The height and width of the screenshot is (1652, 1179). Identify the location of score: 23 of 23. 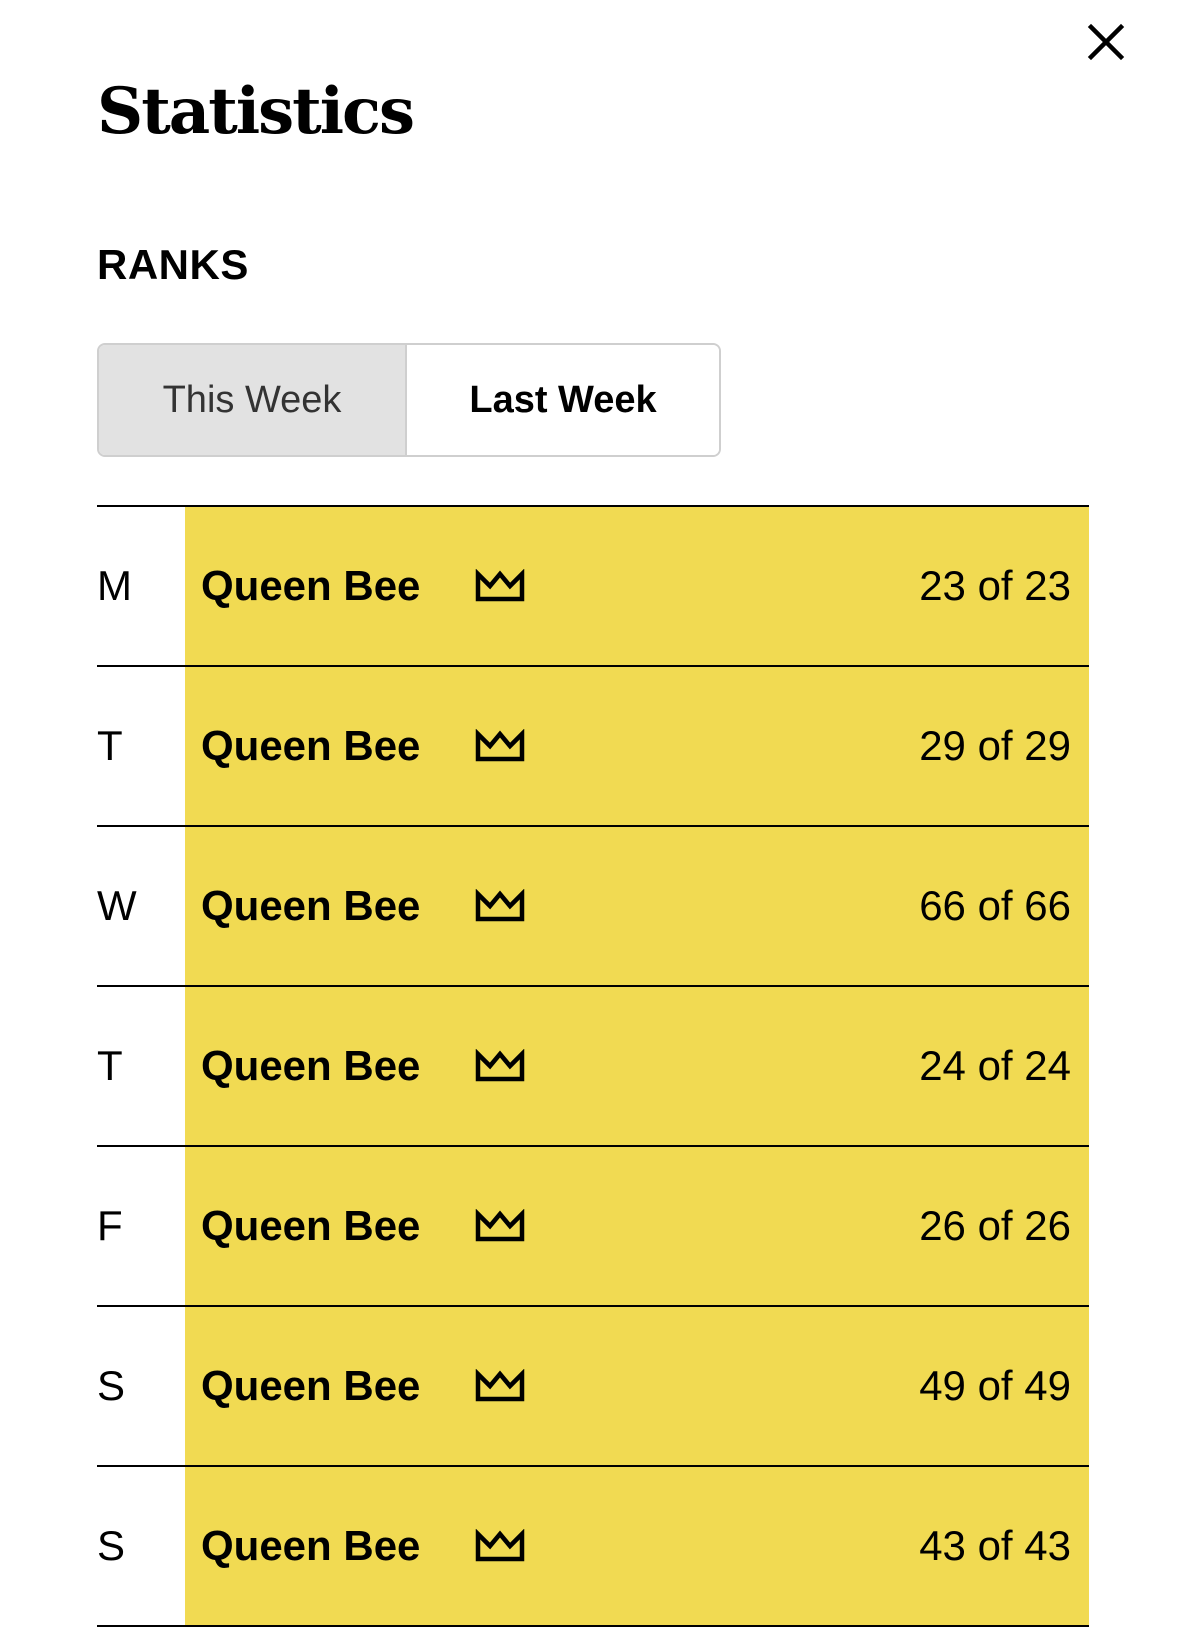
(995, 585).